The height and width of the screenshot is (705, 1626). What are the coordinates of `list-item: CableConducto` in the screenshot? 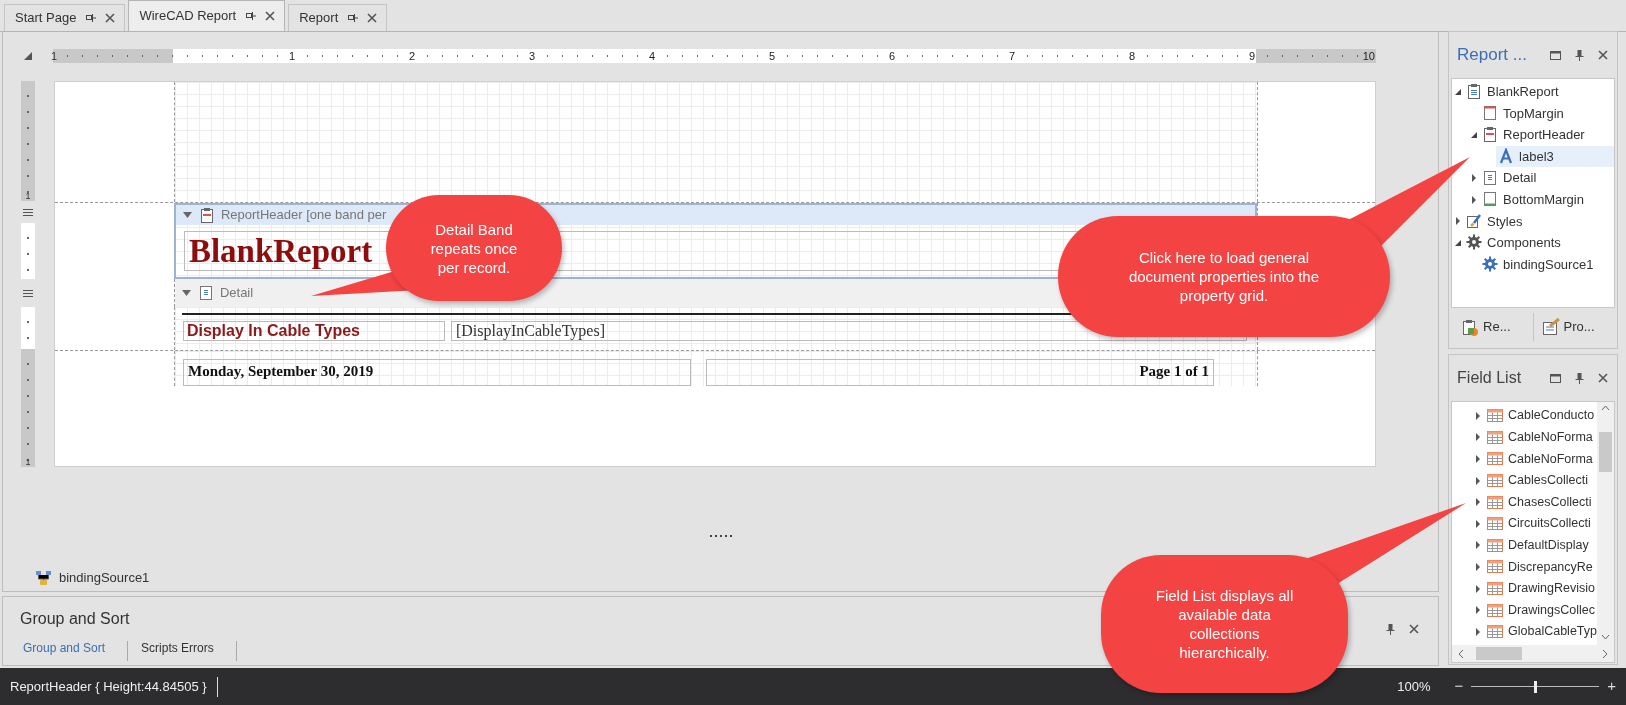 It's located at (1540, 416).